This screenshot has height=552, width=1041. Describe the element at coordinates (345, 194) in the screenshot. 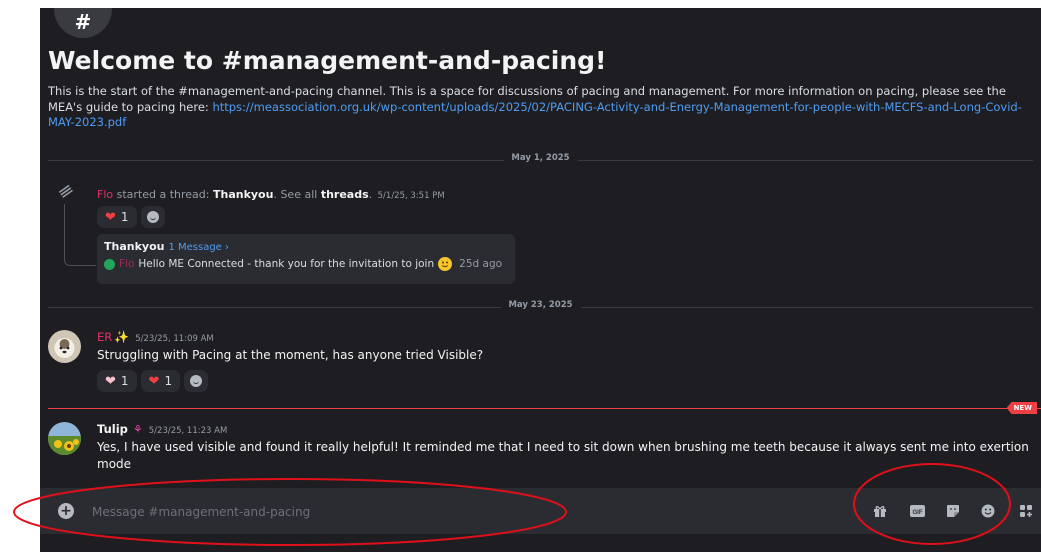

I see `see-all-threads-link: threads` at that location.